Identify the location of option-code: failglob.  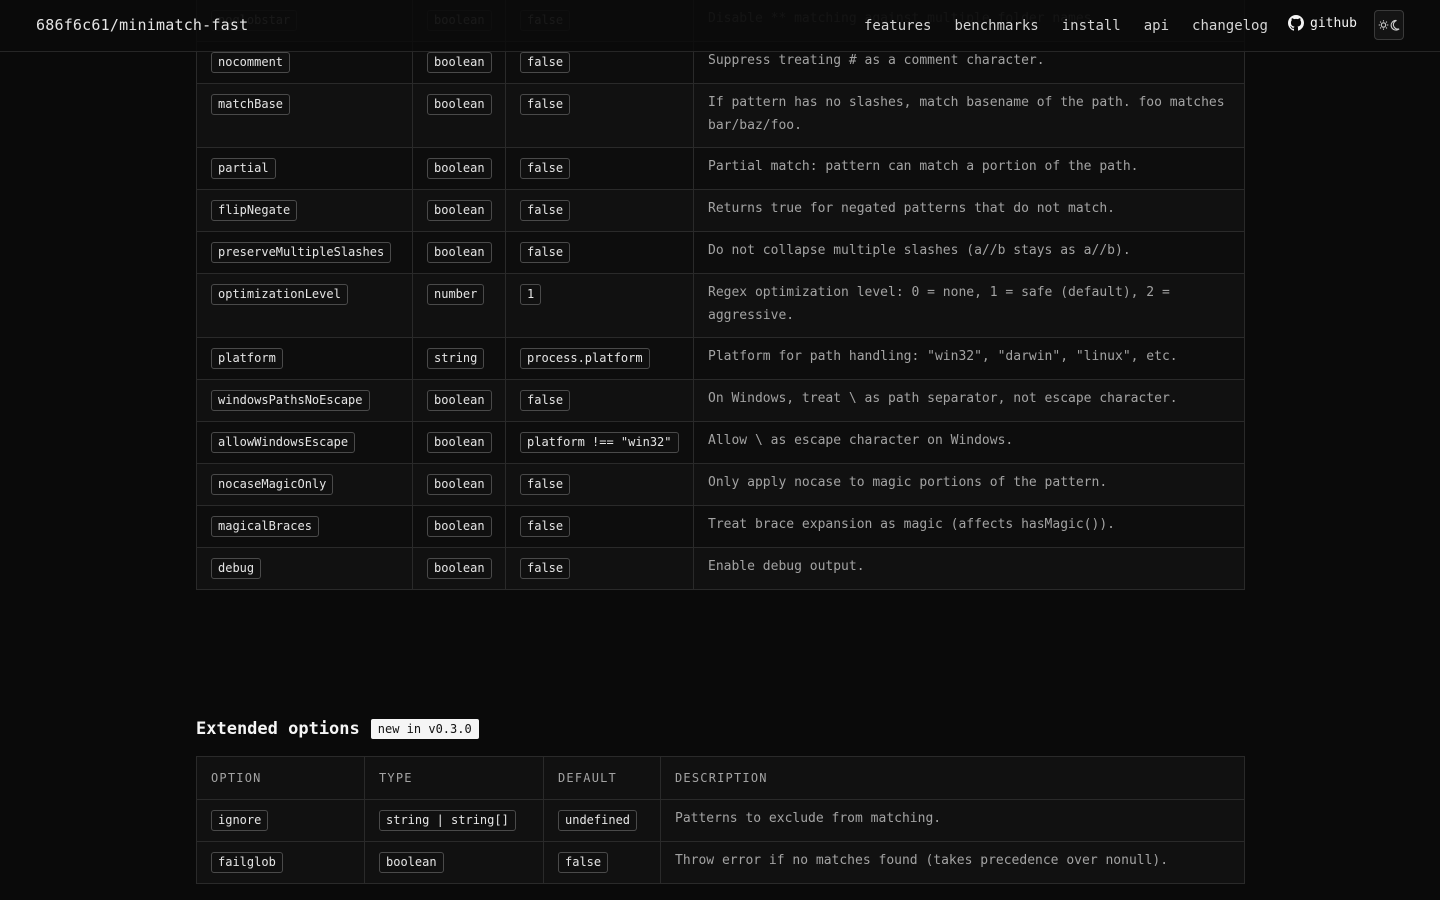
(247, 862).